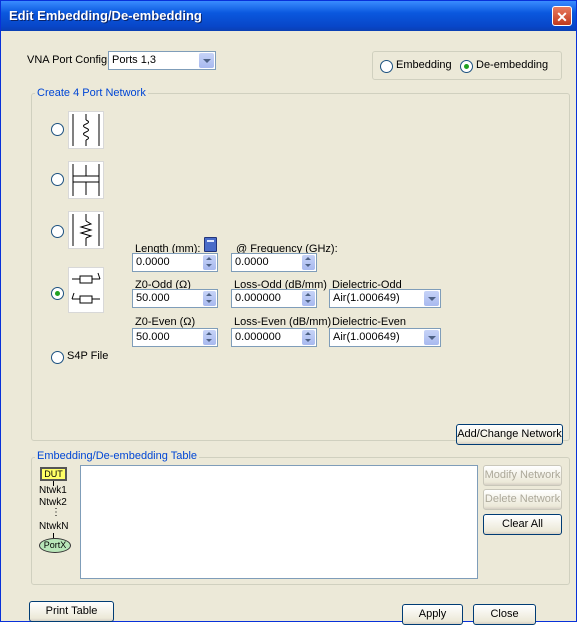  I want to click on embedding-label: Embedding, so click(424, 65).